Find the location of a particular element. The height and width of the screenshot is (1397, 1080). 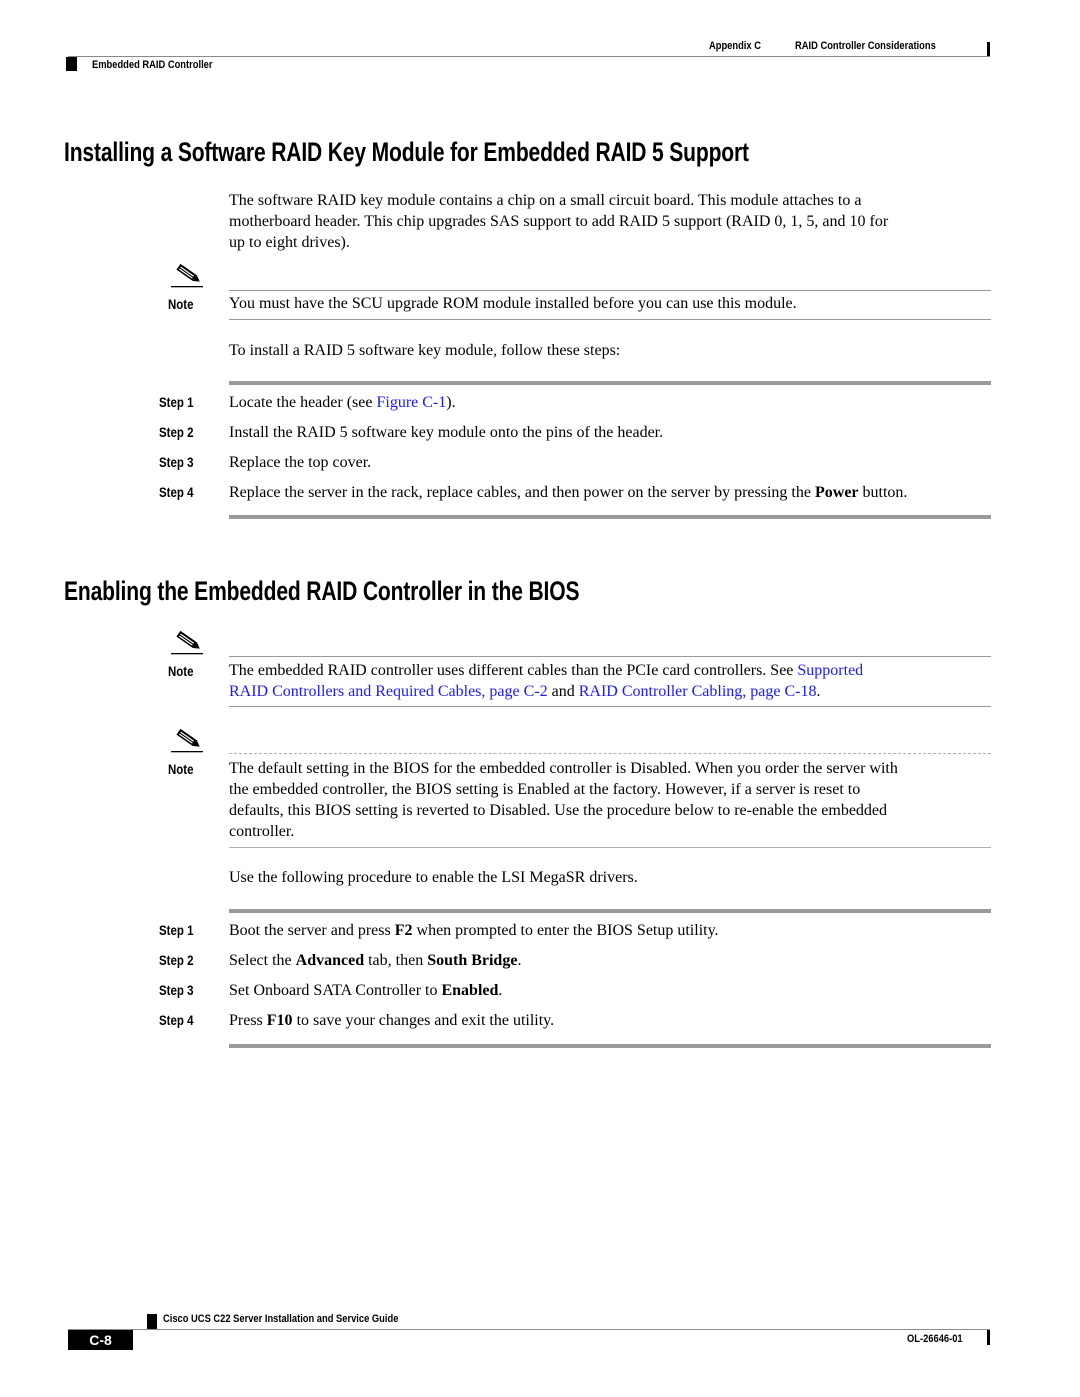

footer-doc-number: OL-26646-01 is located at coordinates (935, 1339).